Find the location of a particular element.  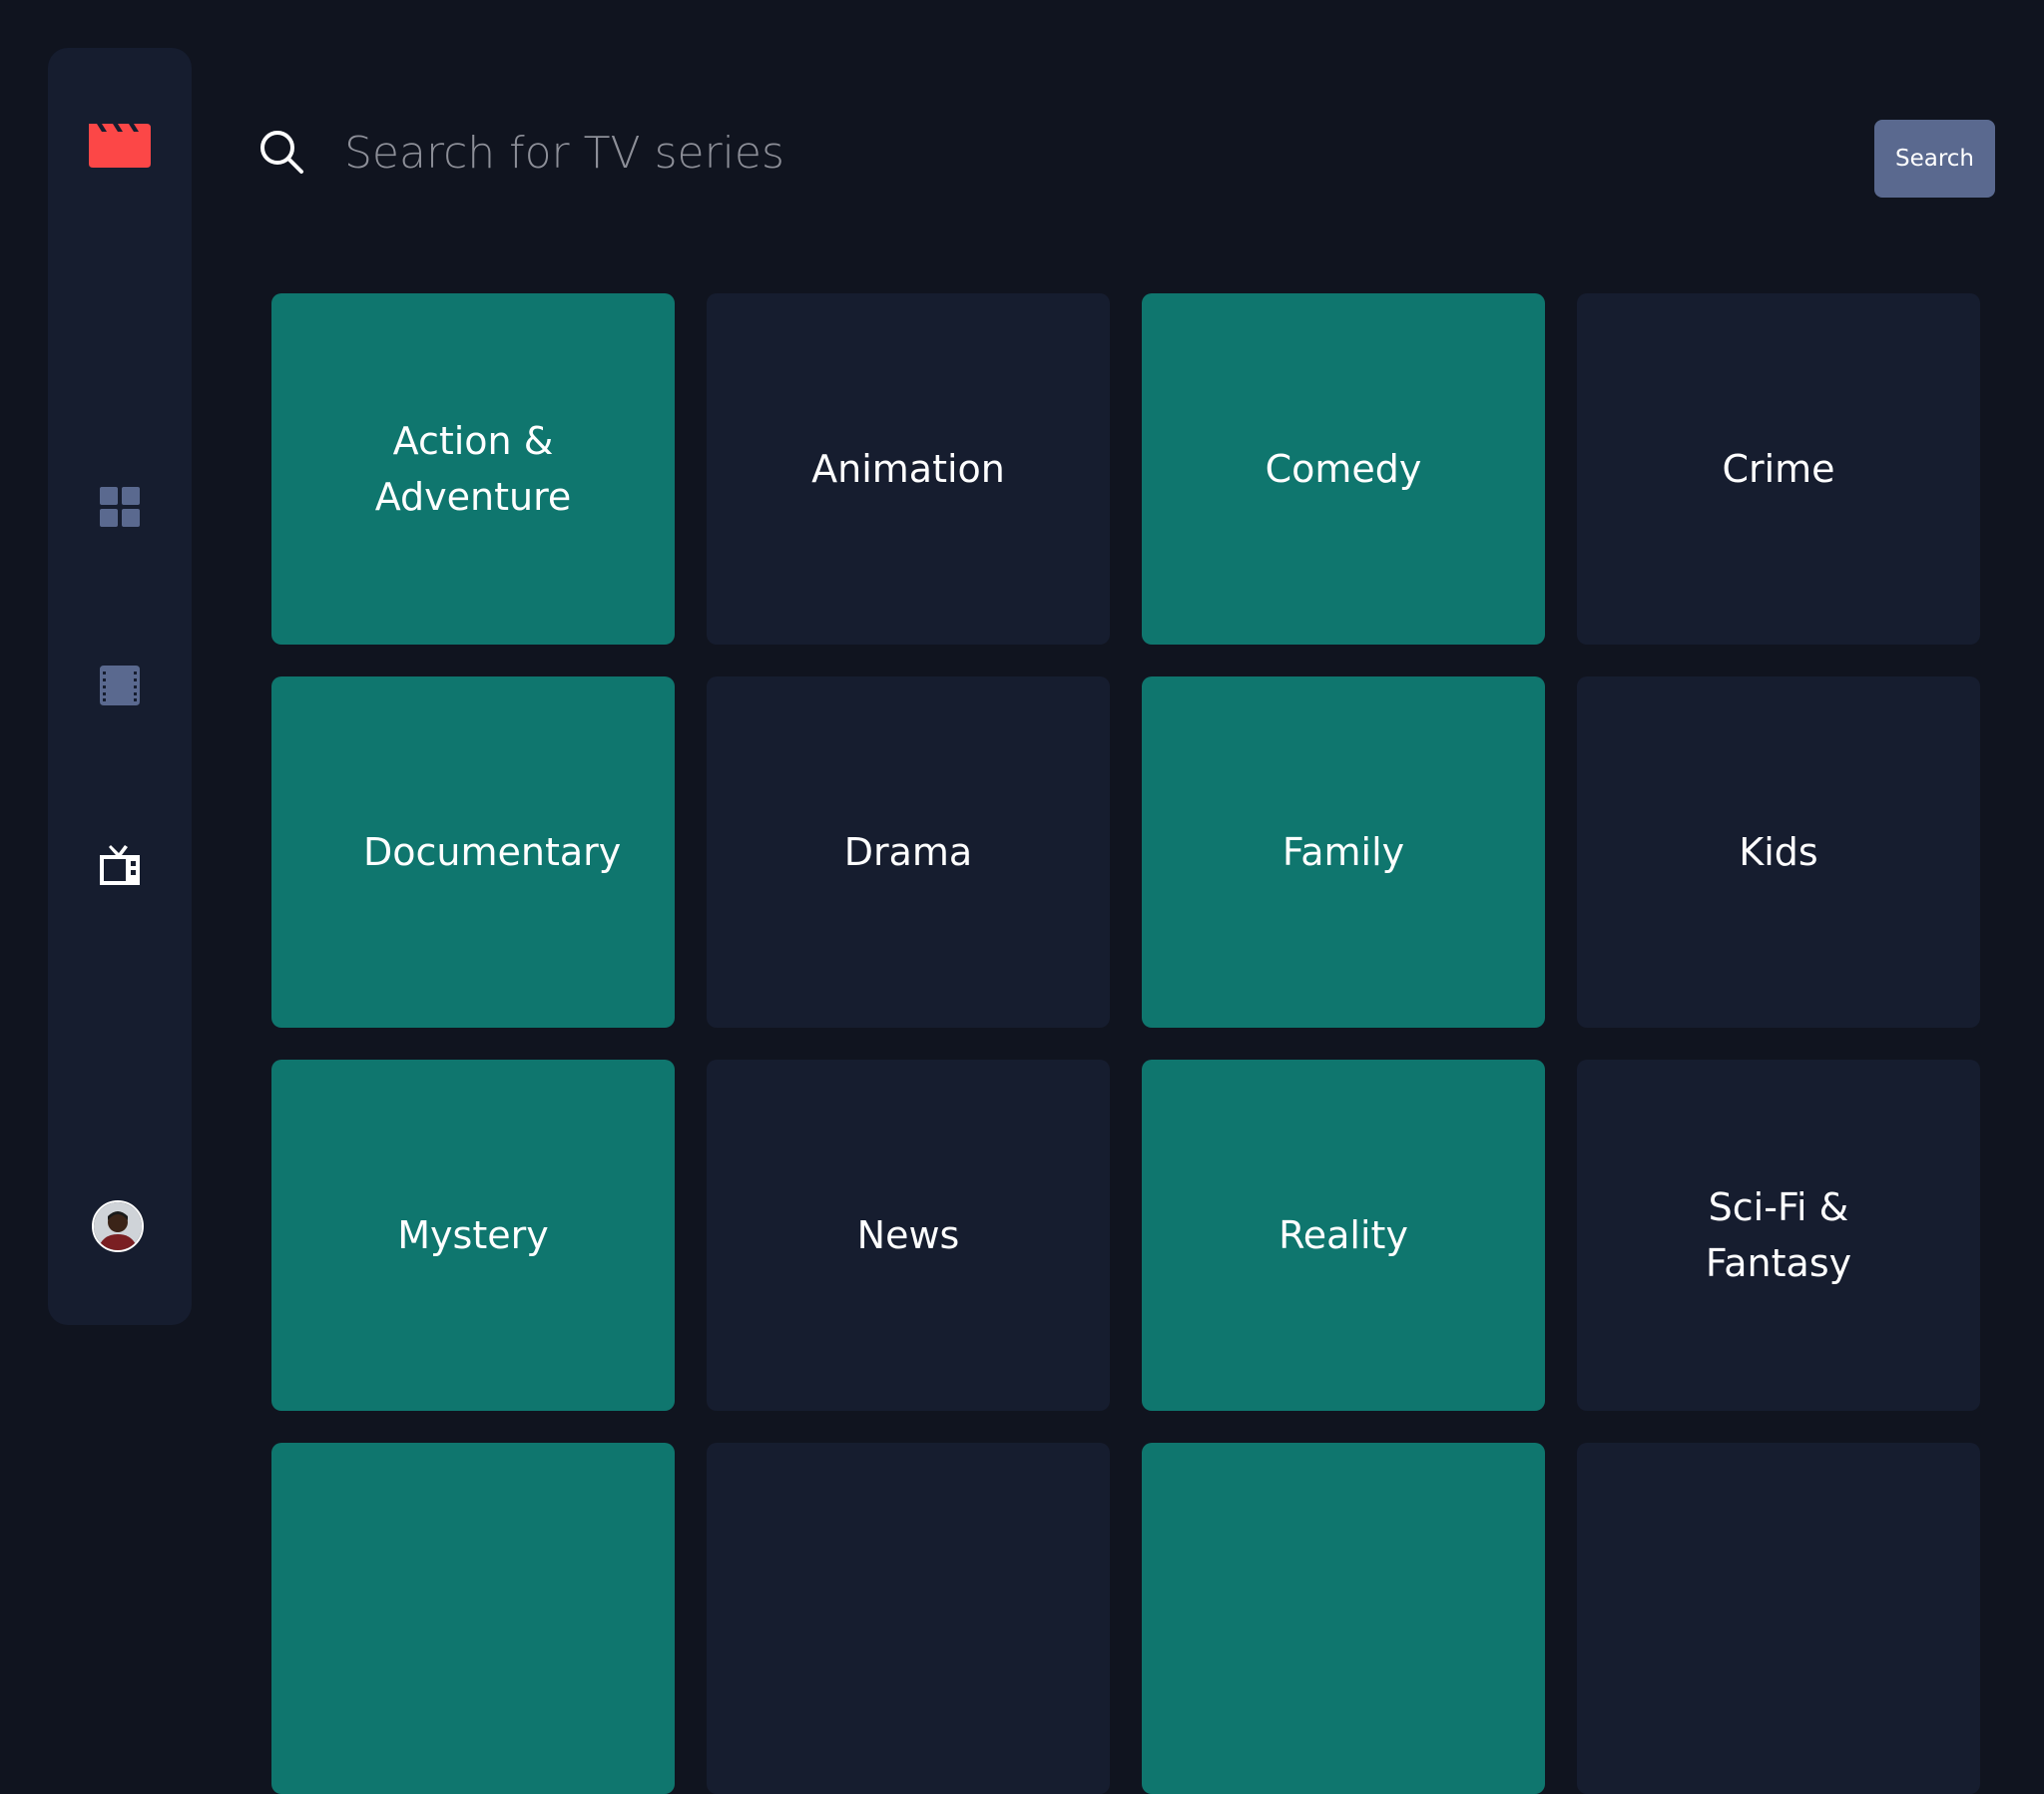

genre-card: Crime is located at coordinates (1778, 469).